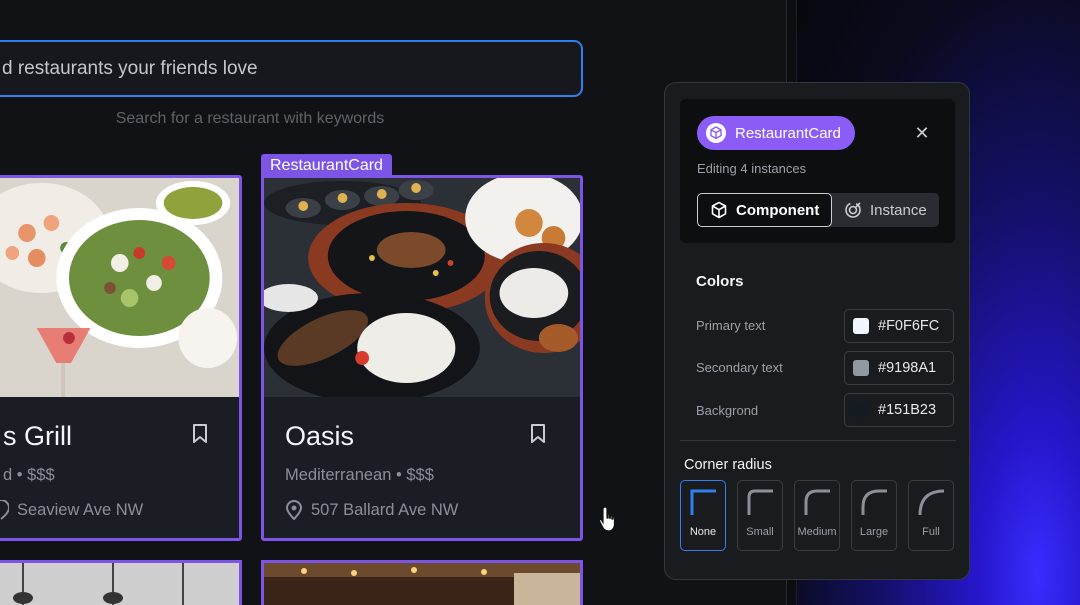  What do you see at coordinates (874, 515) in the screenshot?
I see `radius-option-large: Large` at bounding box center [874, 515].